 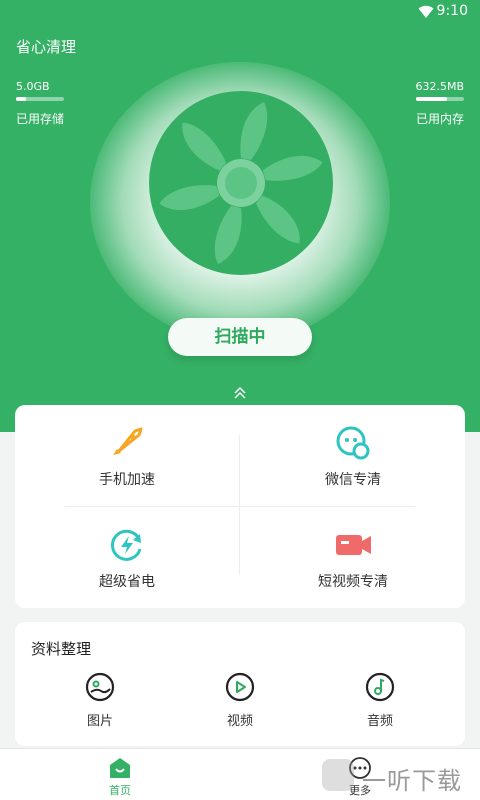 What do you see at coordinates (240, 393) in the screenshot?
I see `chevron-up-icon` at bounding box center [240, 393].